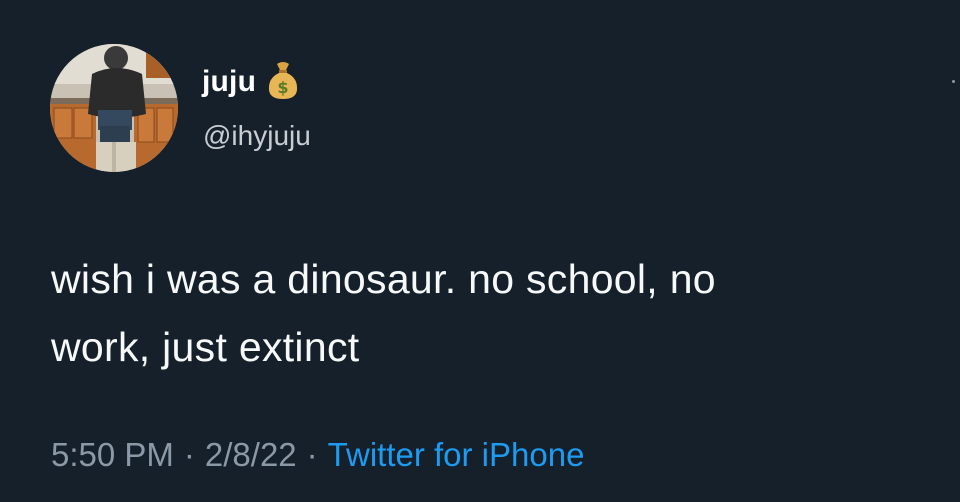 This screenshot has height=502, width=960. Describe the element at coordinates (114, 108) in the screenshot. I see `avatar` at that location.